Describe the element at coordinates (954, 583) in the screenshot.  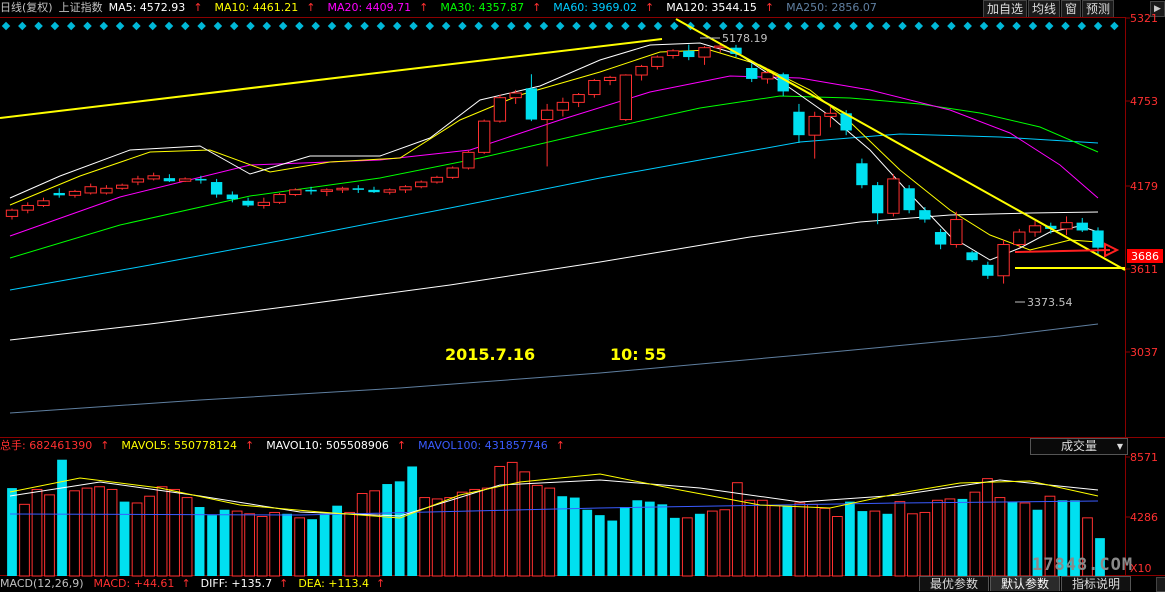
I see `tab-0: 最优参数` at that location.